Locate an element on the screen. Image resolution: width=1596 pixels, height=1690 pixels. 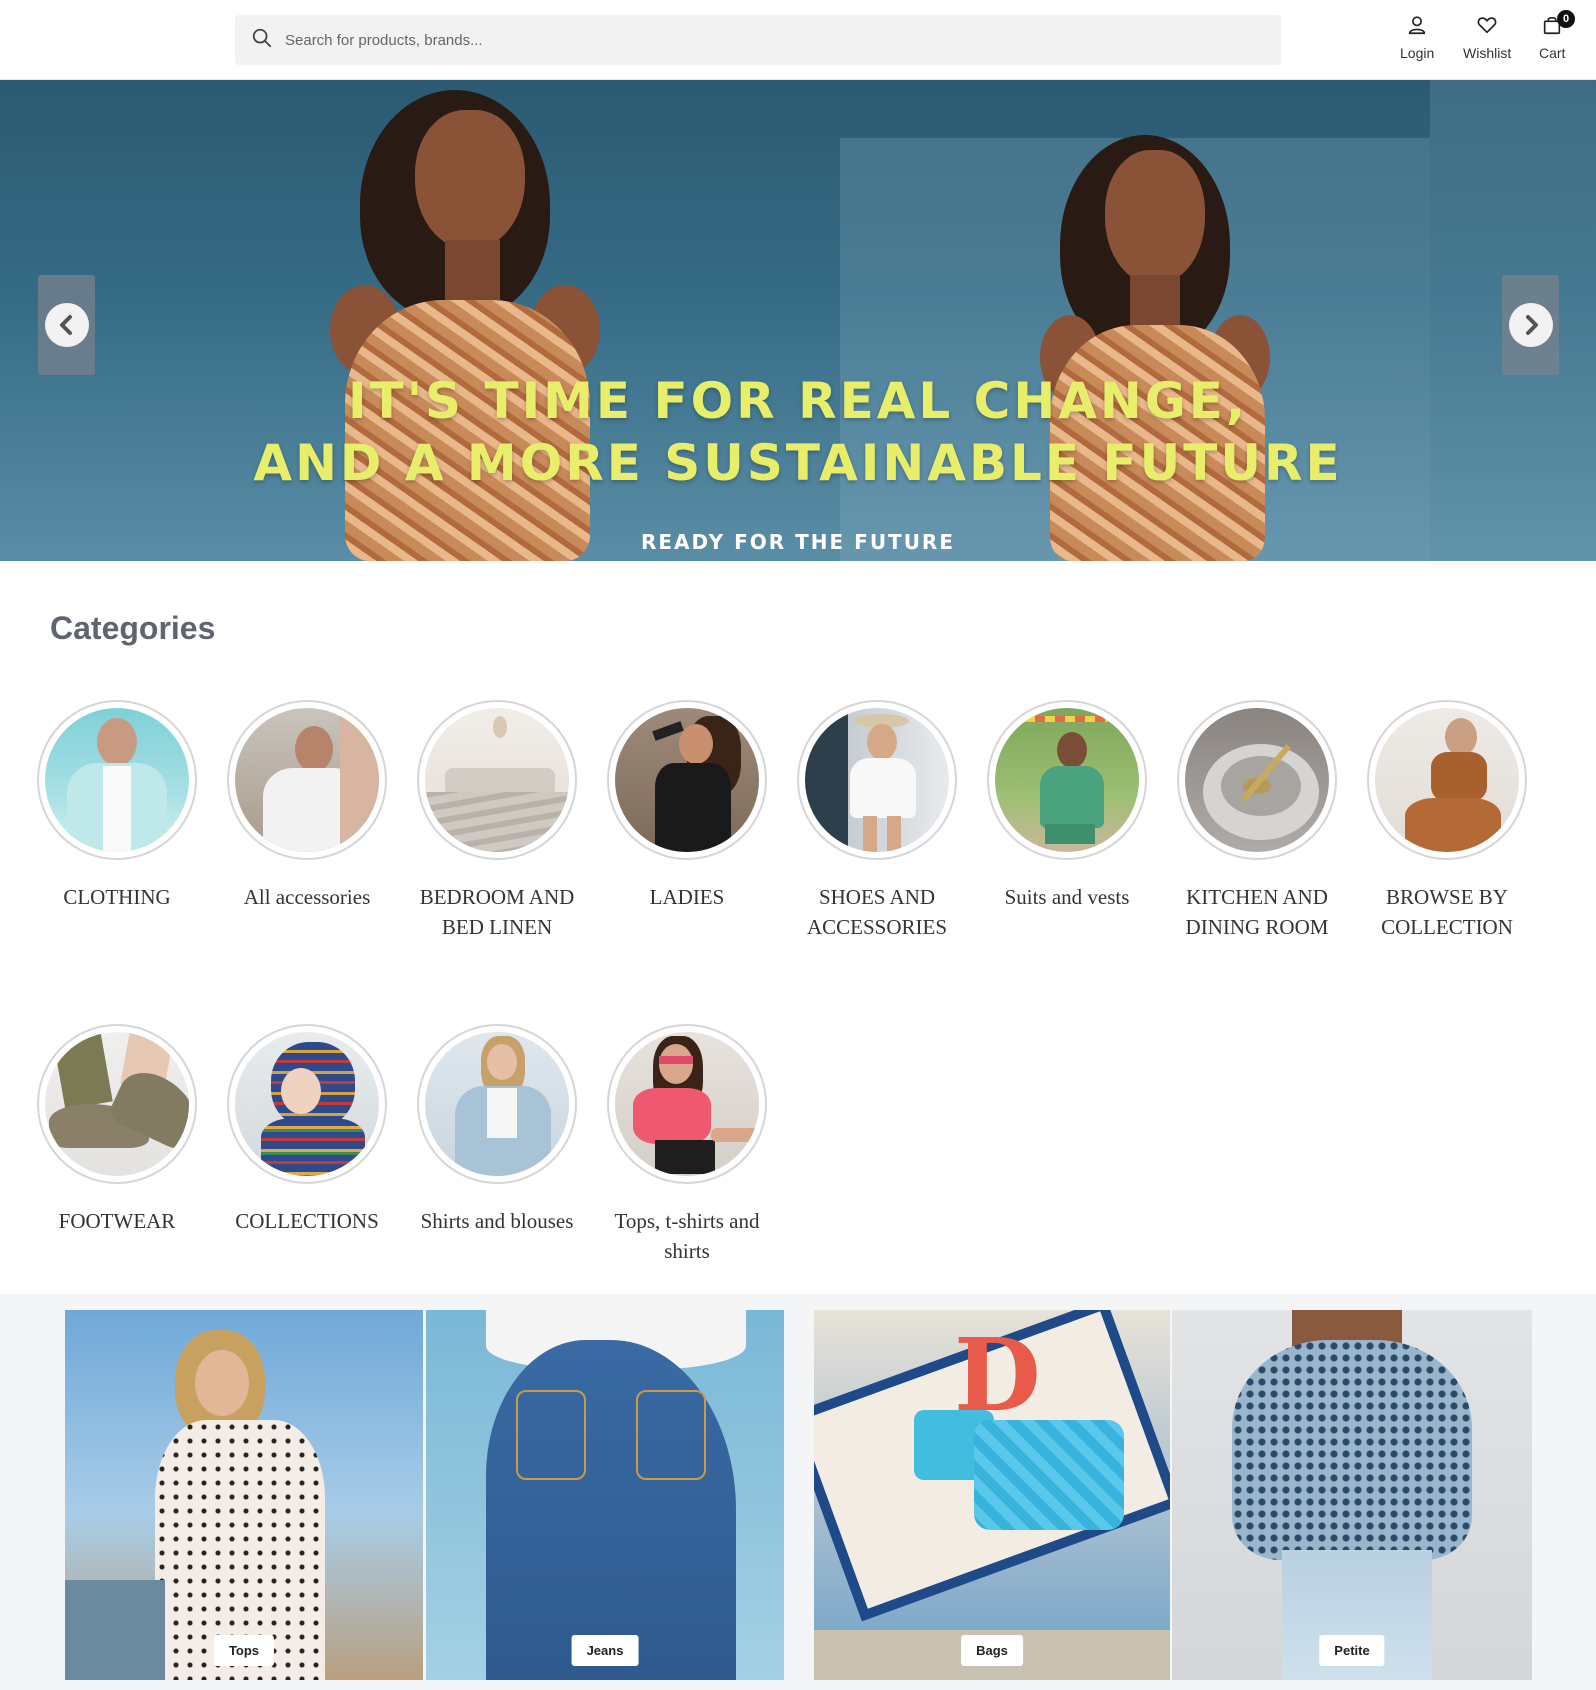
category-collections: COLLECTIONS is located at coordinates (307, 1130).